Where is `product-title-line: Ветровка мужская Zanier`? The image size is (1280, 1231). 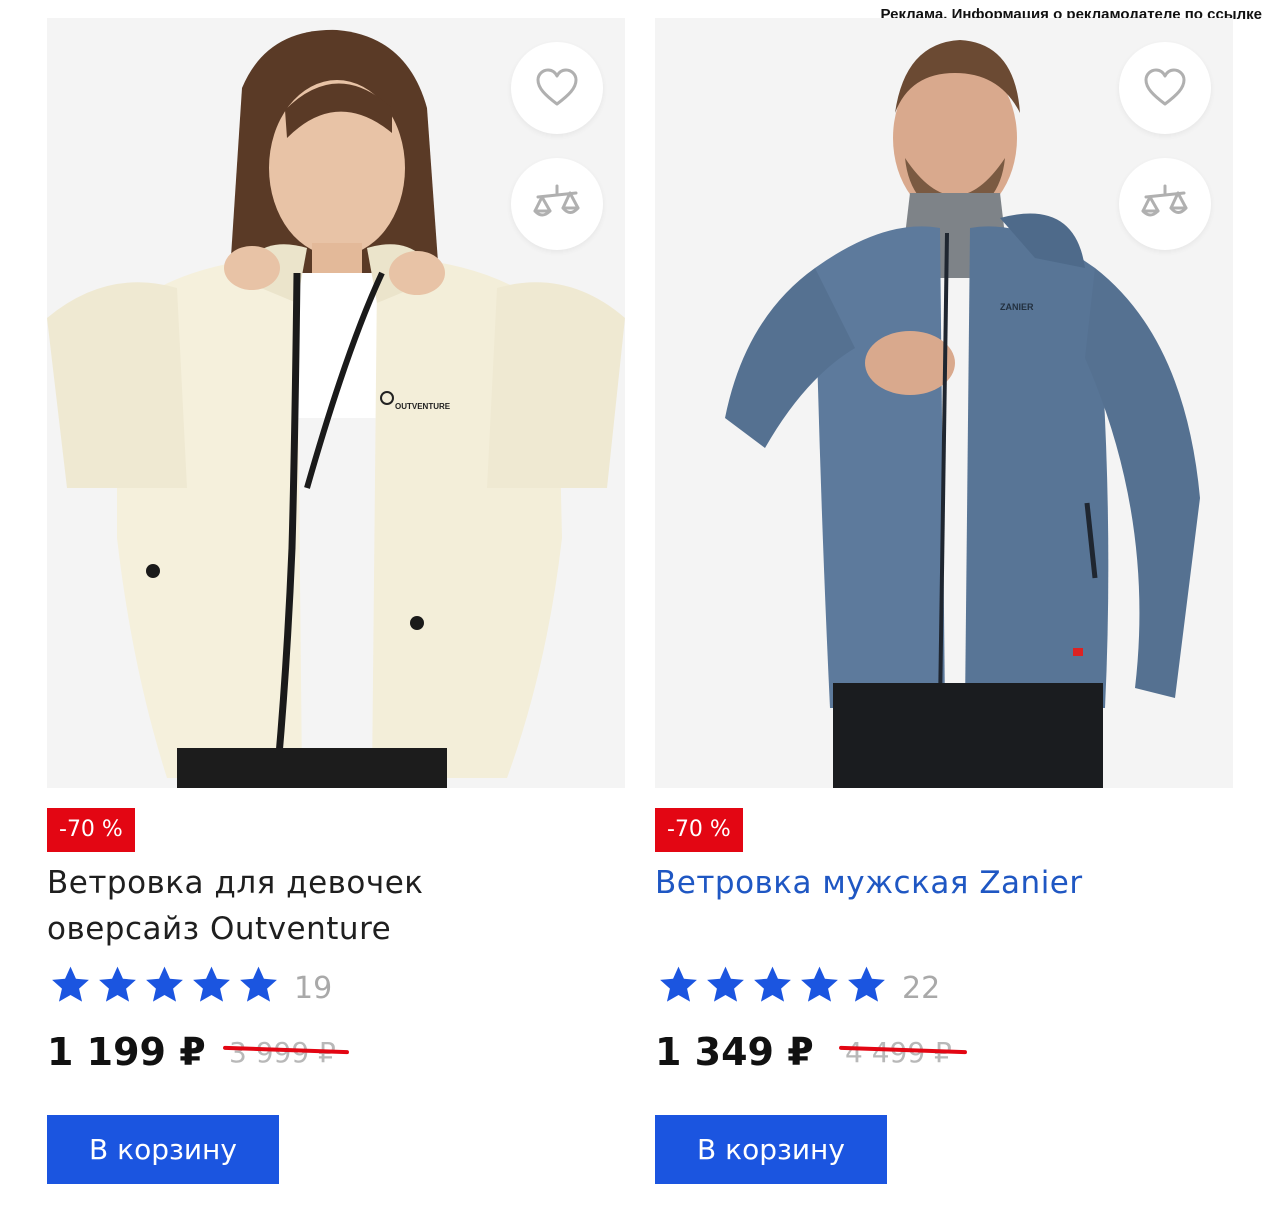 product-title-line: Ветровка мужская Zanier is located at coordinates (869, 883).